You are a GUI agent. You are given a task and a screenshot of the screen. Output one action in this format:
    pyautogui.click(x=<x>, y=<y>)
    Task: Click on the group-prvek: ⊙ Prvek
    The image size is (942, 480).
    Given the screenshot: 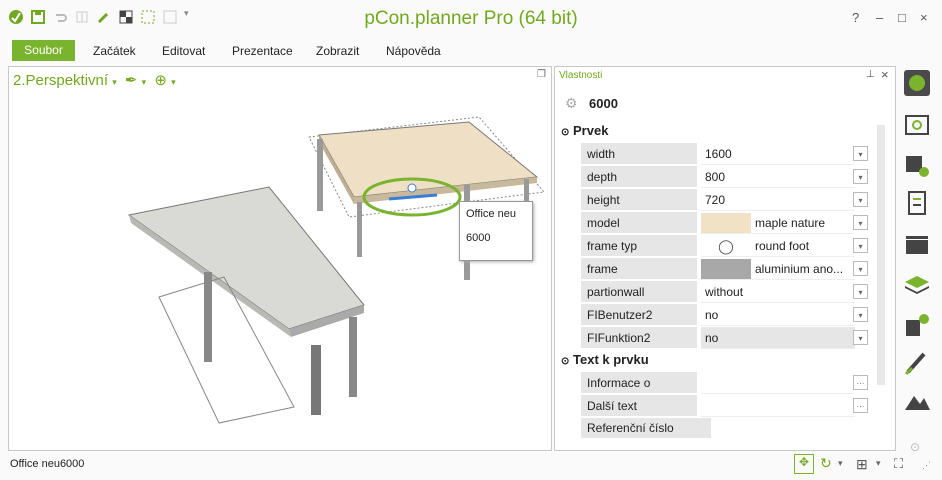 What is the action you would take?
    pyautogui.click(x=584, y=130)
    